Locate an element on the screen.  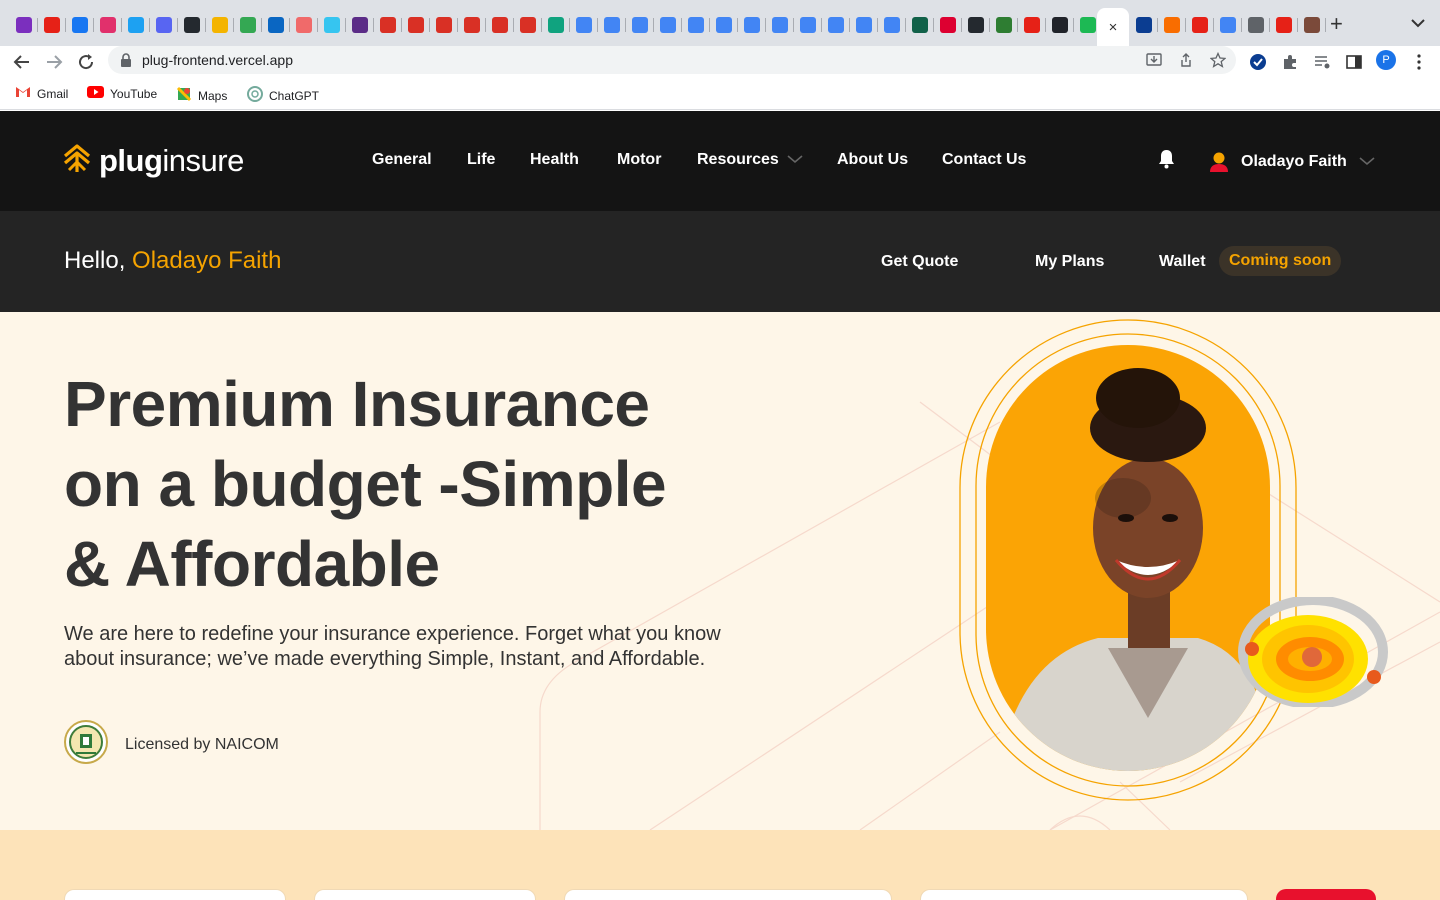
back-arrow-icon is located at coordinates (22, 62).